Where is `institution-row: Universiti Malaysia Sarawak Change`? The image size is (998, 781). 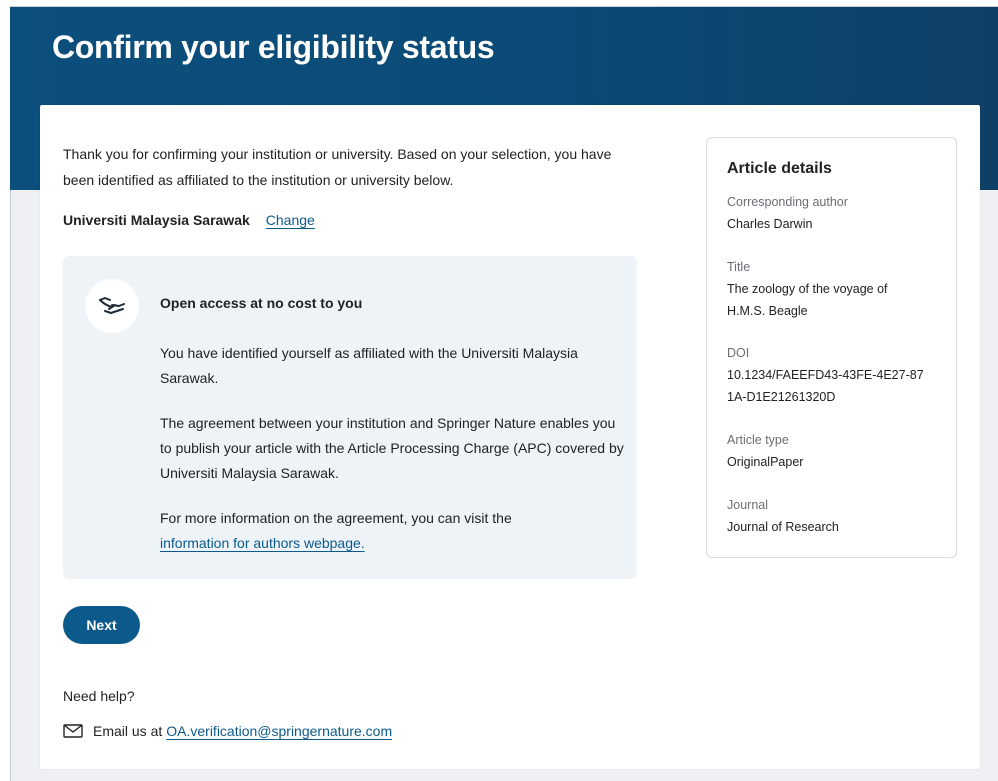 institution-row: Universiti Malaysia Sarawak Change is located at coordinates (189, 220).